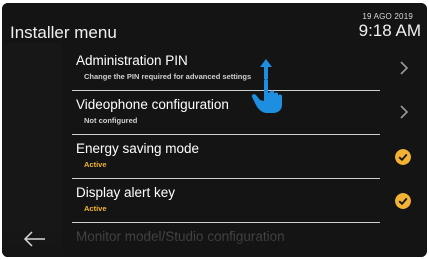 The image size is (429, 260). I want to click on back-arrow-icon, so click(35, 239).